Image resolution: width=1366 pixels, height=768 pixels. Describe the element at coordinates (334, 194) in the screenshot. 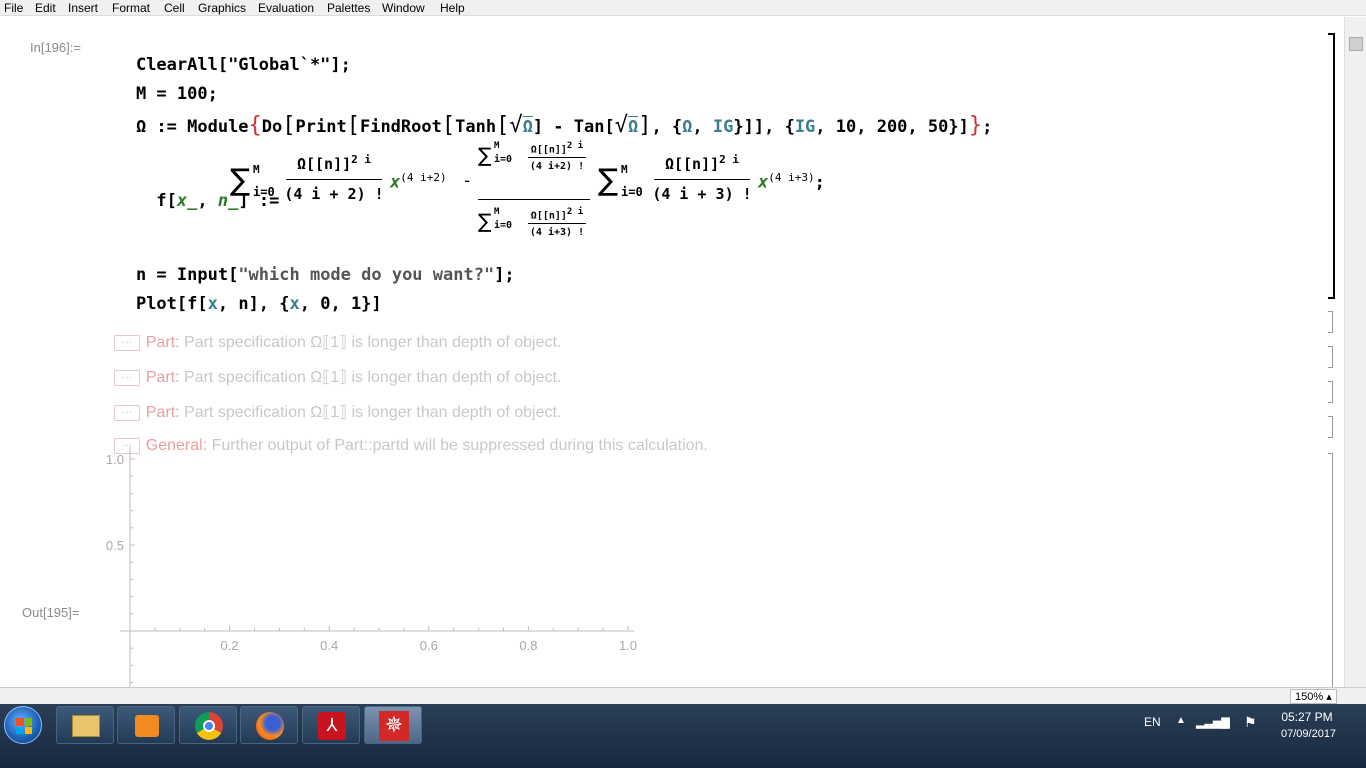

I see `fraction-1-denominator: (4 i + 2) !` at that location.